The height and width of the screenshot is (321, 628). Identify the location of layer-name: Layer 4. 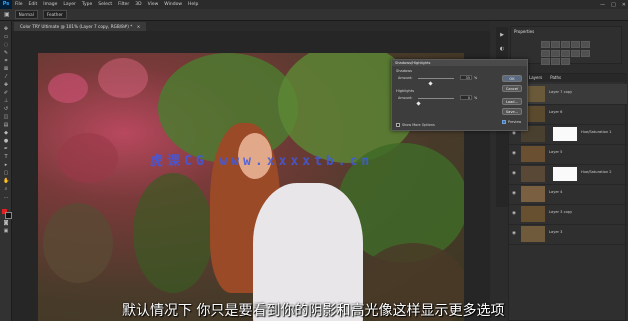
(556, 192).